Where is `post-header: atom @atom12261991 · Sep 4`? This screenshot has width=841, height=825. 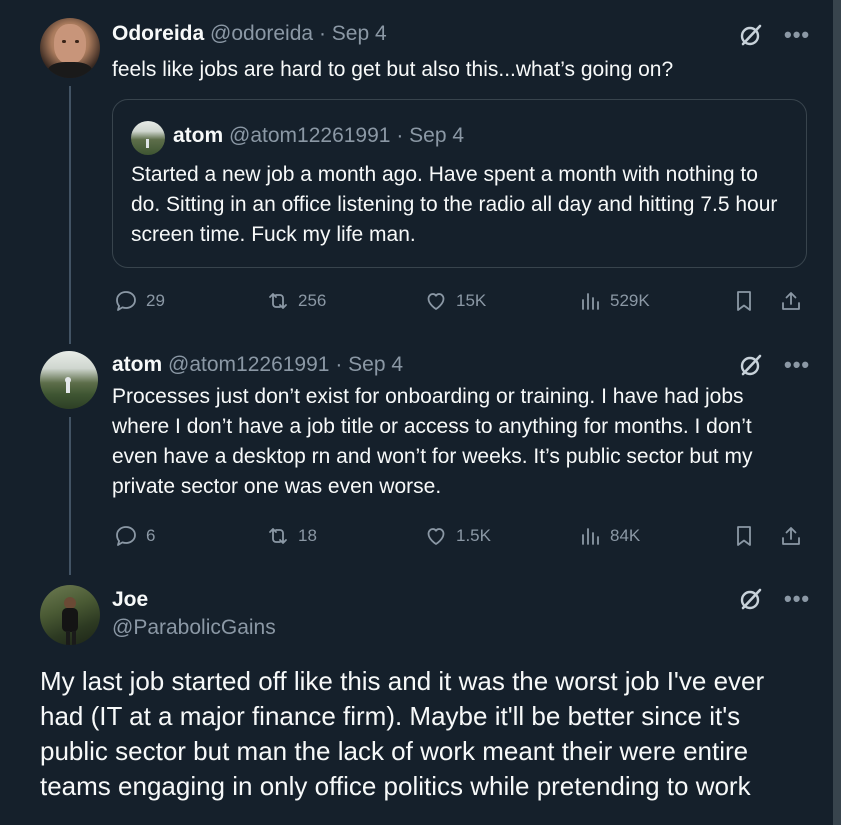 post-header: atom @atom12261991 · Sep 4 is located at coordinates (257, 365).